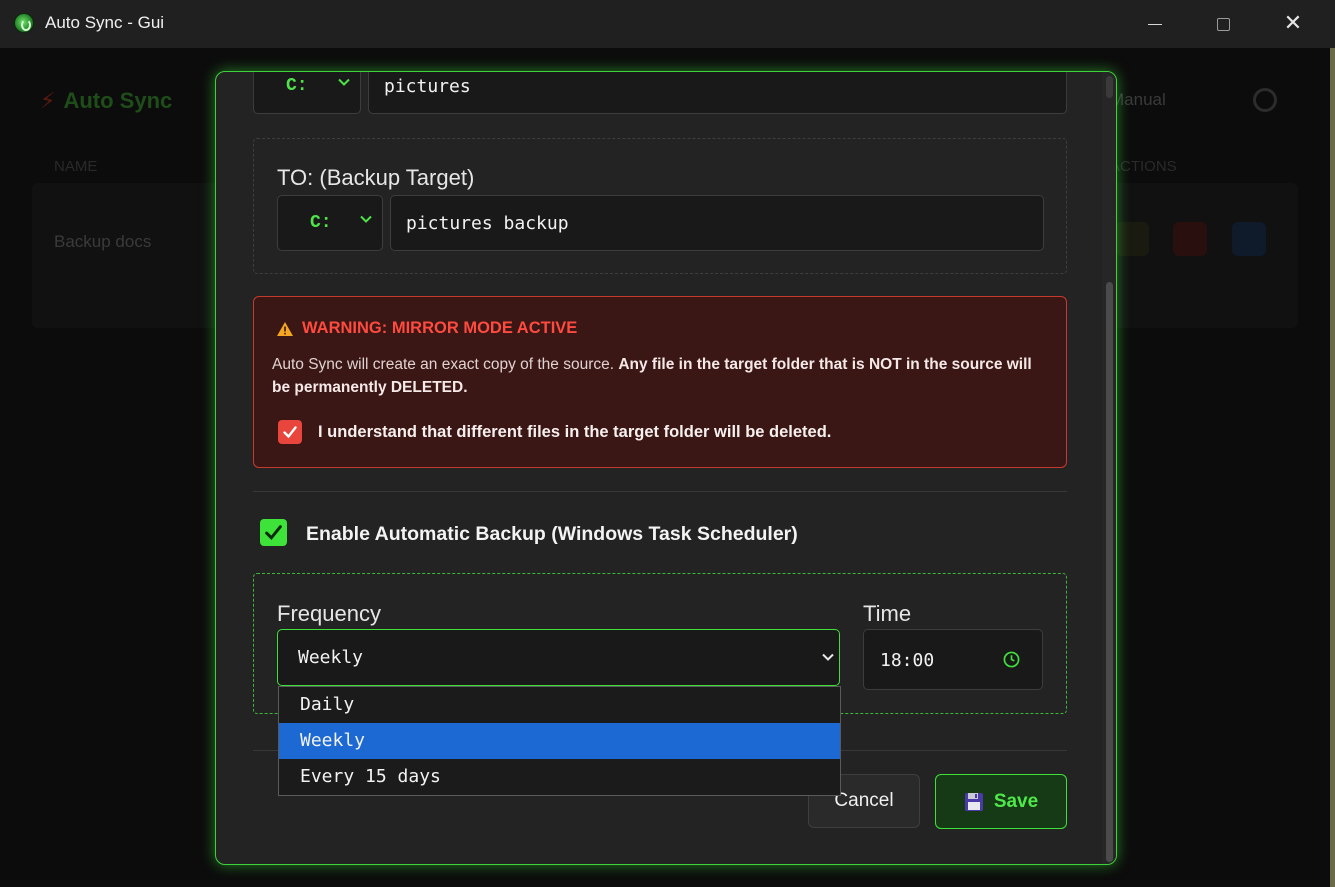  Describe the element at coordinates (76, 166) in the screenshot. I see `bg-column-name: NAME` at that location.